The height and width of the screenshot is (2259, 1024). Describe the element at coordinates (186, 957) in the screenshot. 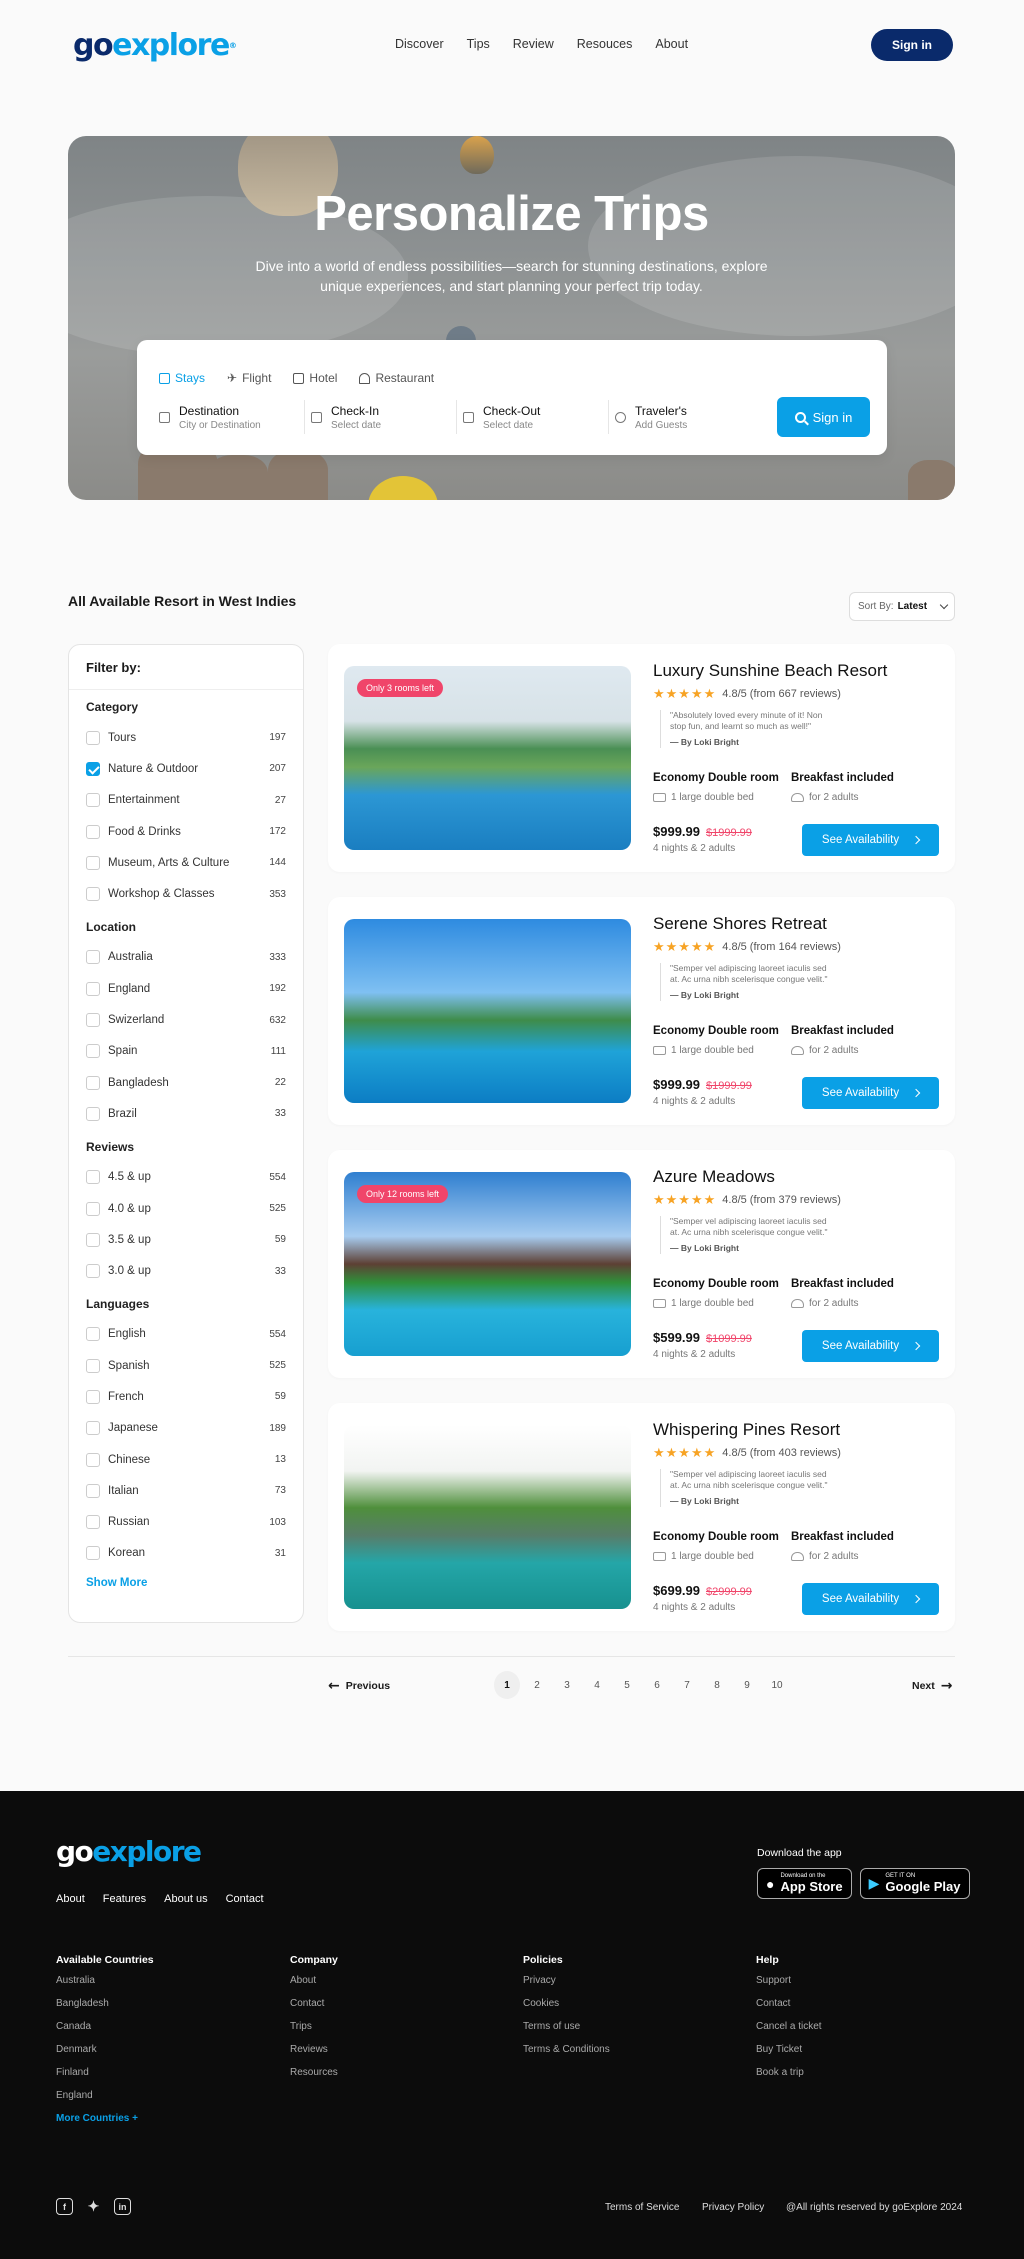

I see `filter-option: Australia 333` at that location.